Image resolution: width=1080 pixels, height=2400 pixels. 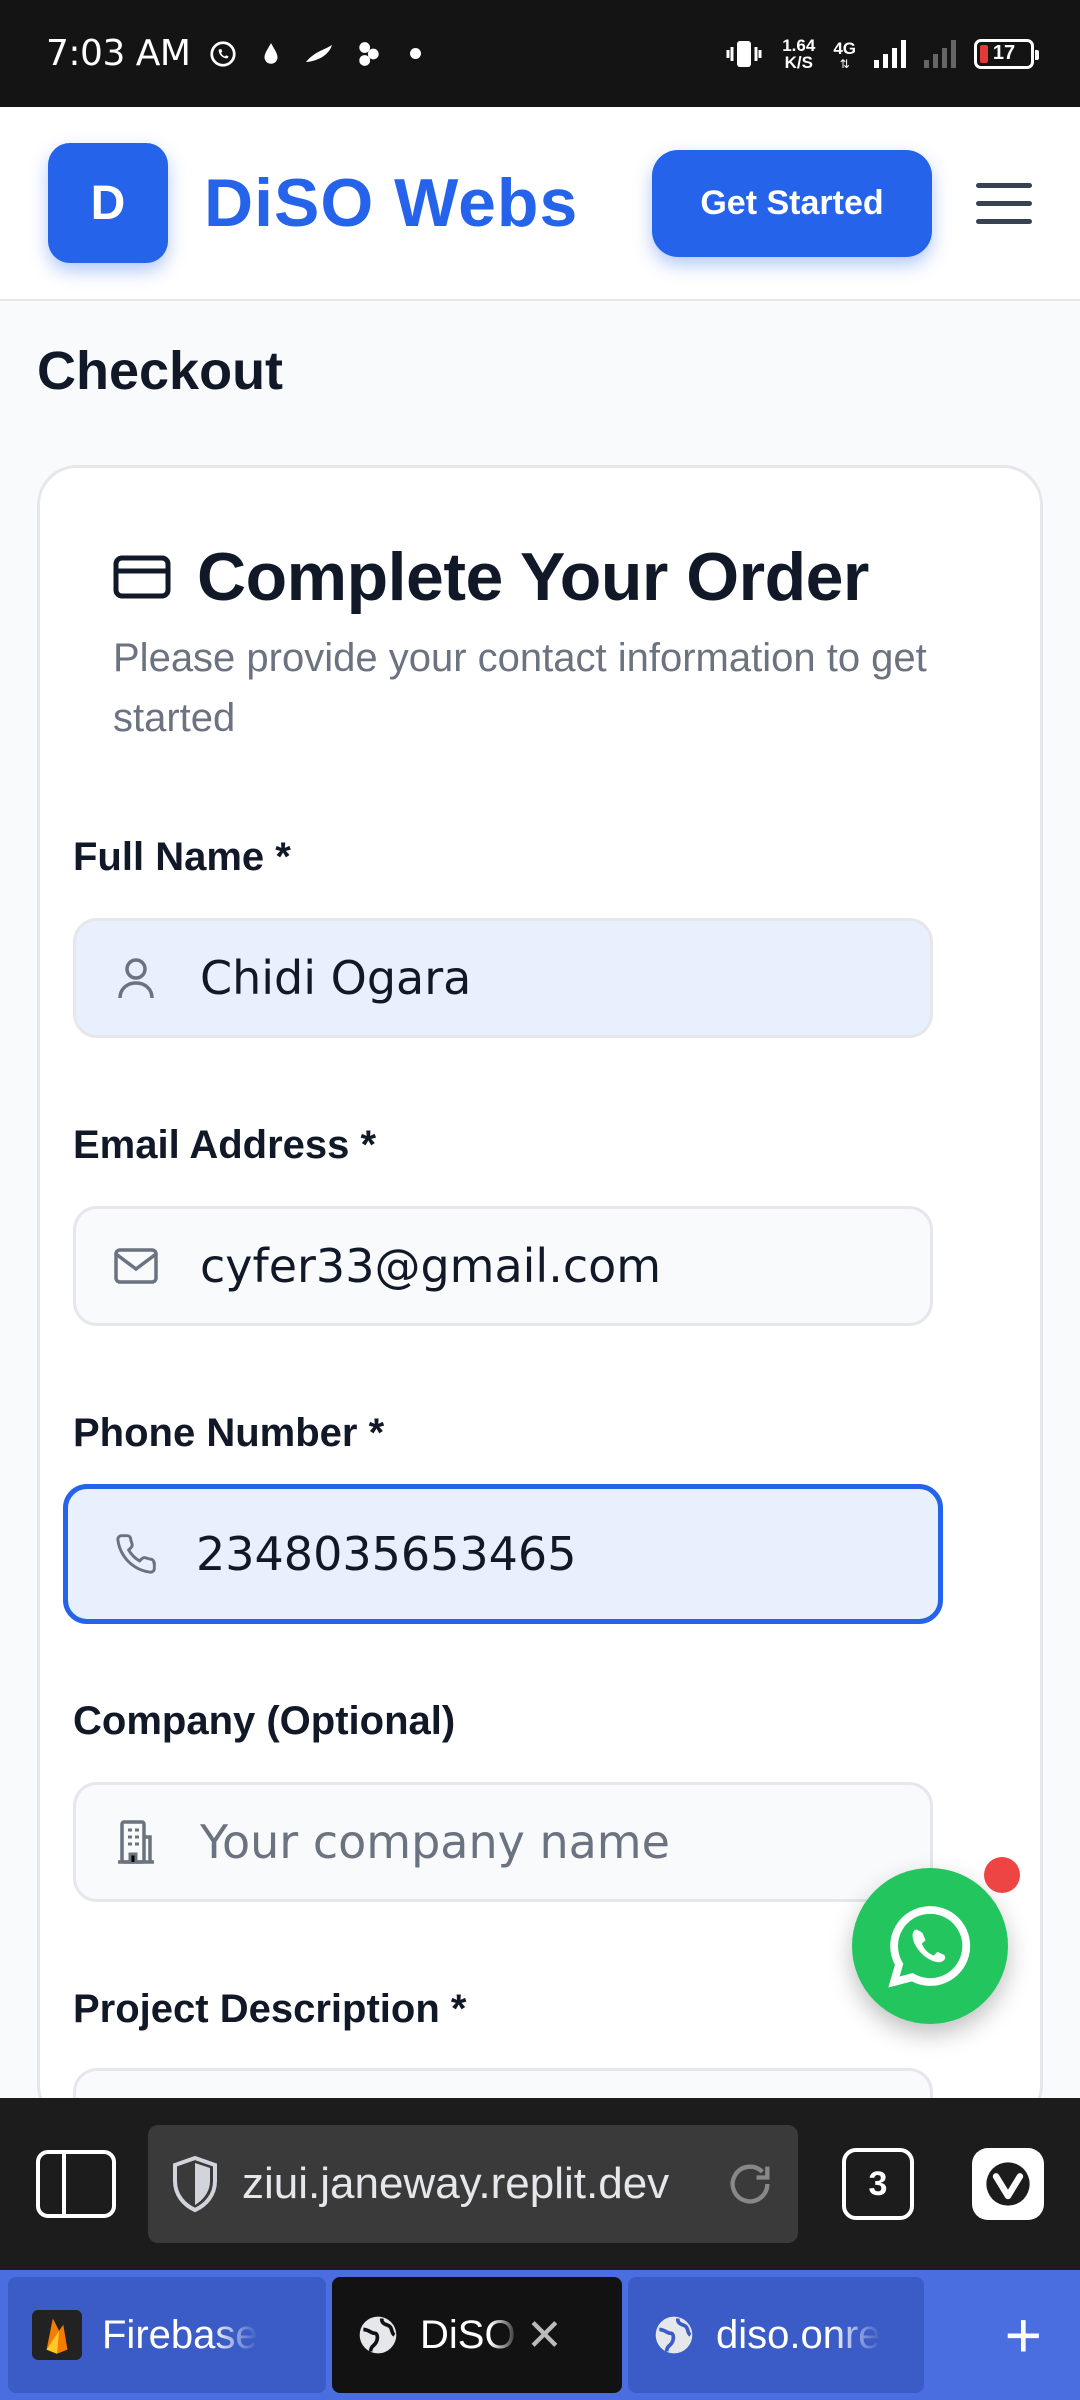 What do you see at coordinates (136, 1842) in the screenshot?
I see `building-icon` at bounding box center [136, 1842].